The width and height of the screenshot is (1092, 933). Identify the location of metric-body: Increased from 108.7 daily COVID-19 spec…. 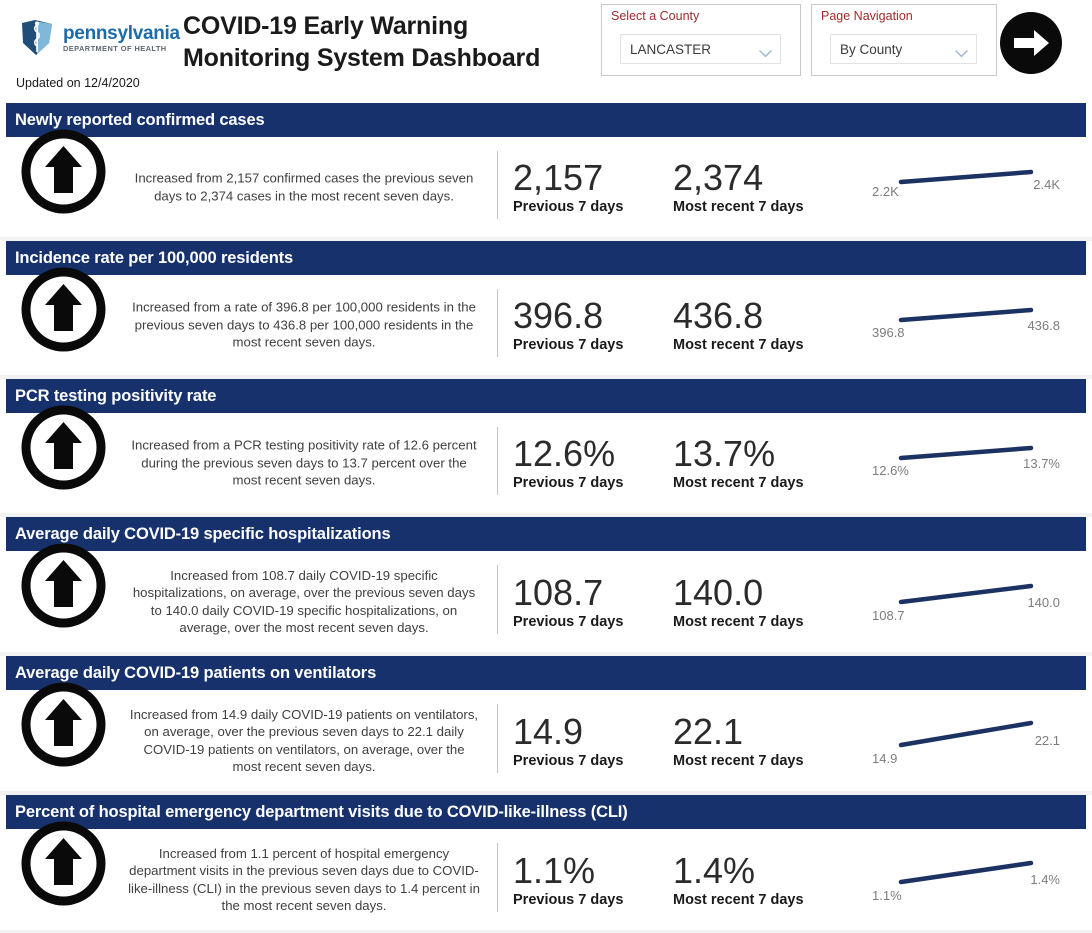
(546, 597).